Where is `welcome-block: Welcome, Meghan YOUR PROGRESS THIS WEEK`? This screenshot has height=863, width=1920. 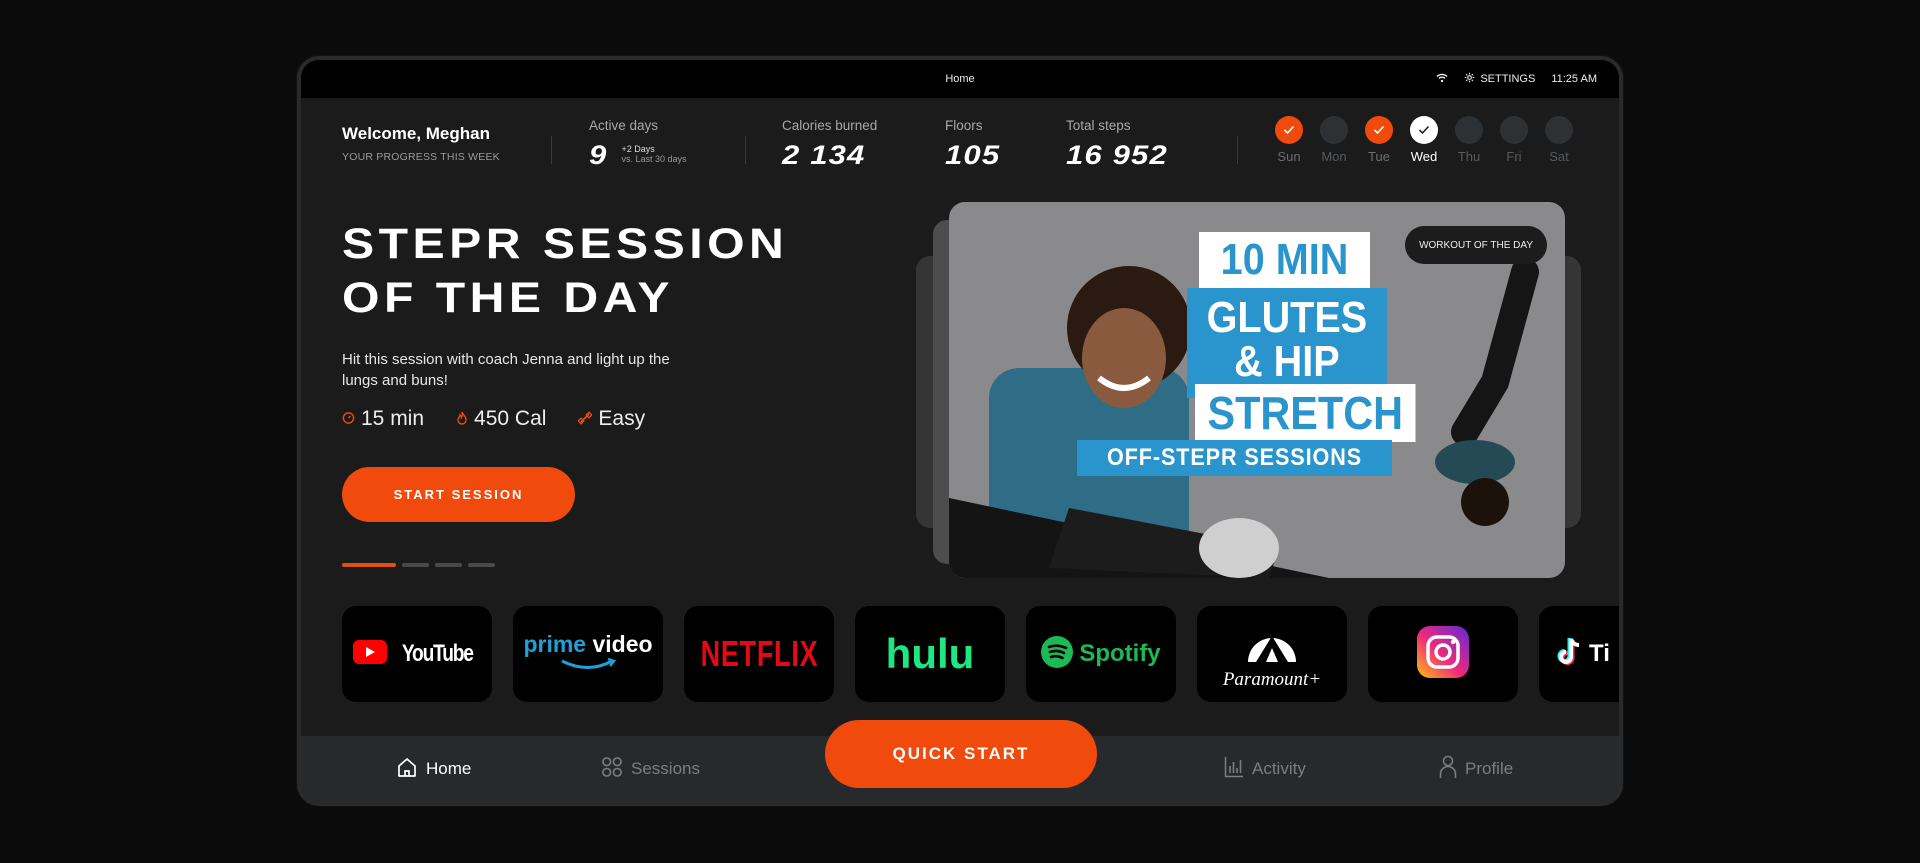 welcome-block: Welcome, Meghan YOUR PROGRESS THIS WEEK is located at coordinates (421, 143).